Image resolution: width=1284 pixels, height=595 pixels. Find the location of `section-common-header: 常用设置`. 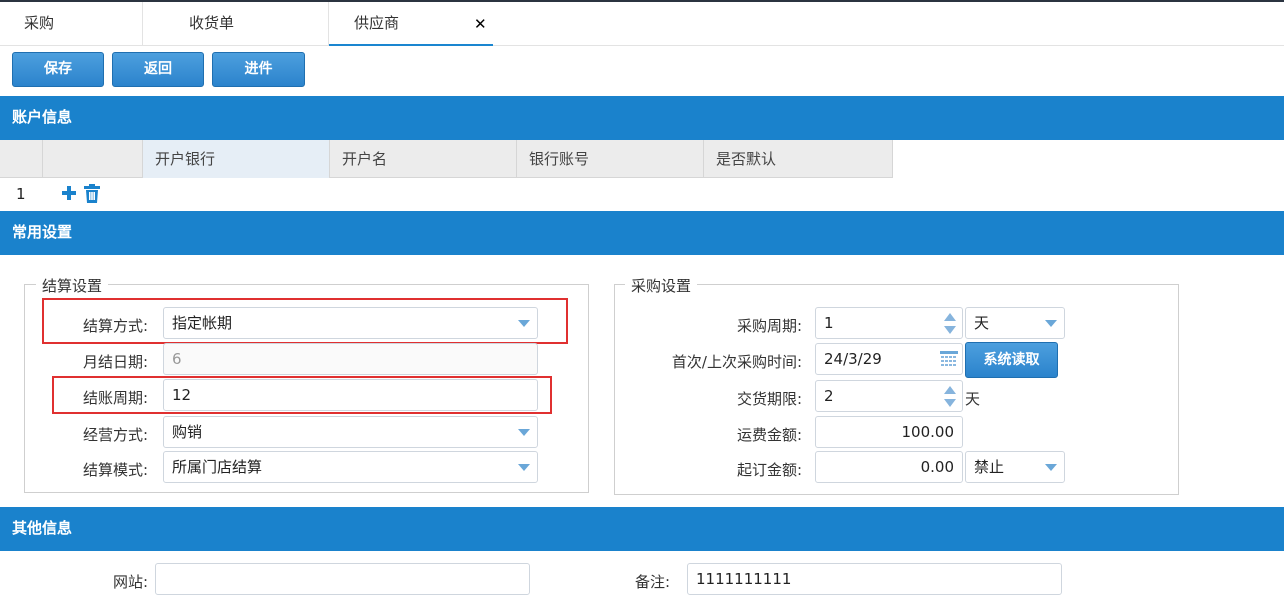

section-common-header: 常用设置 is located at coordinates (642, 233).